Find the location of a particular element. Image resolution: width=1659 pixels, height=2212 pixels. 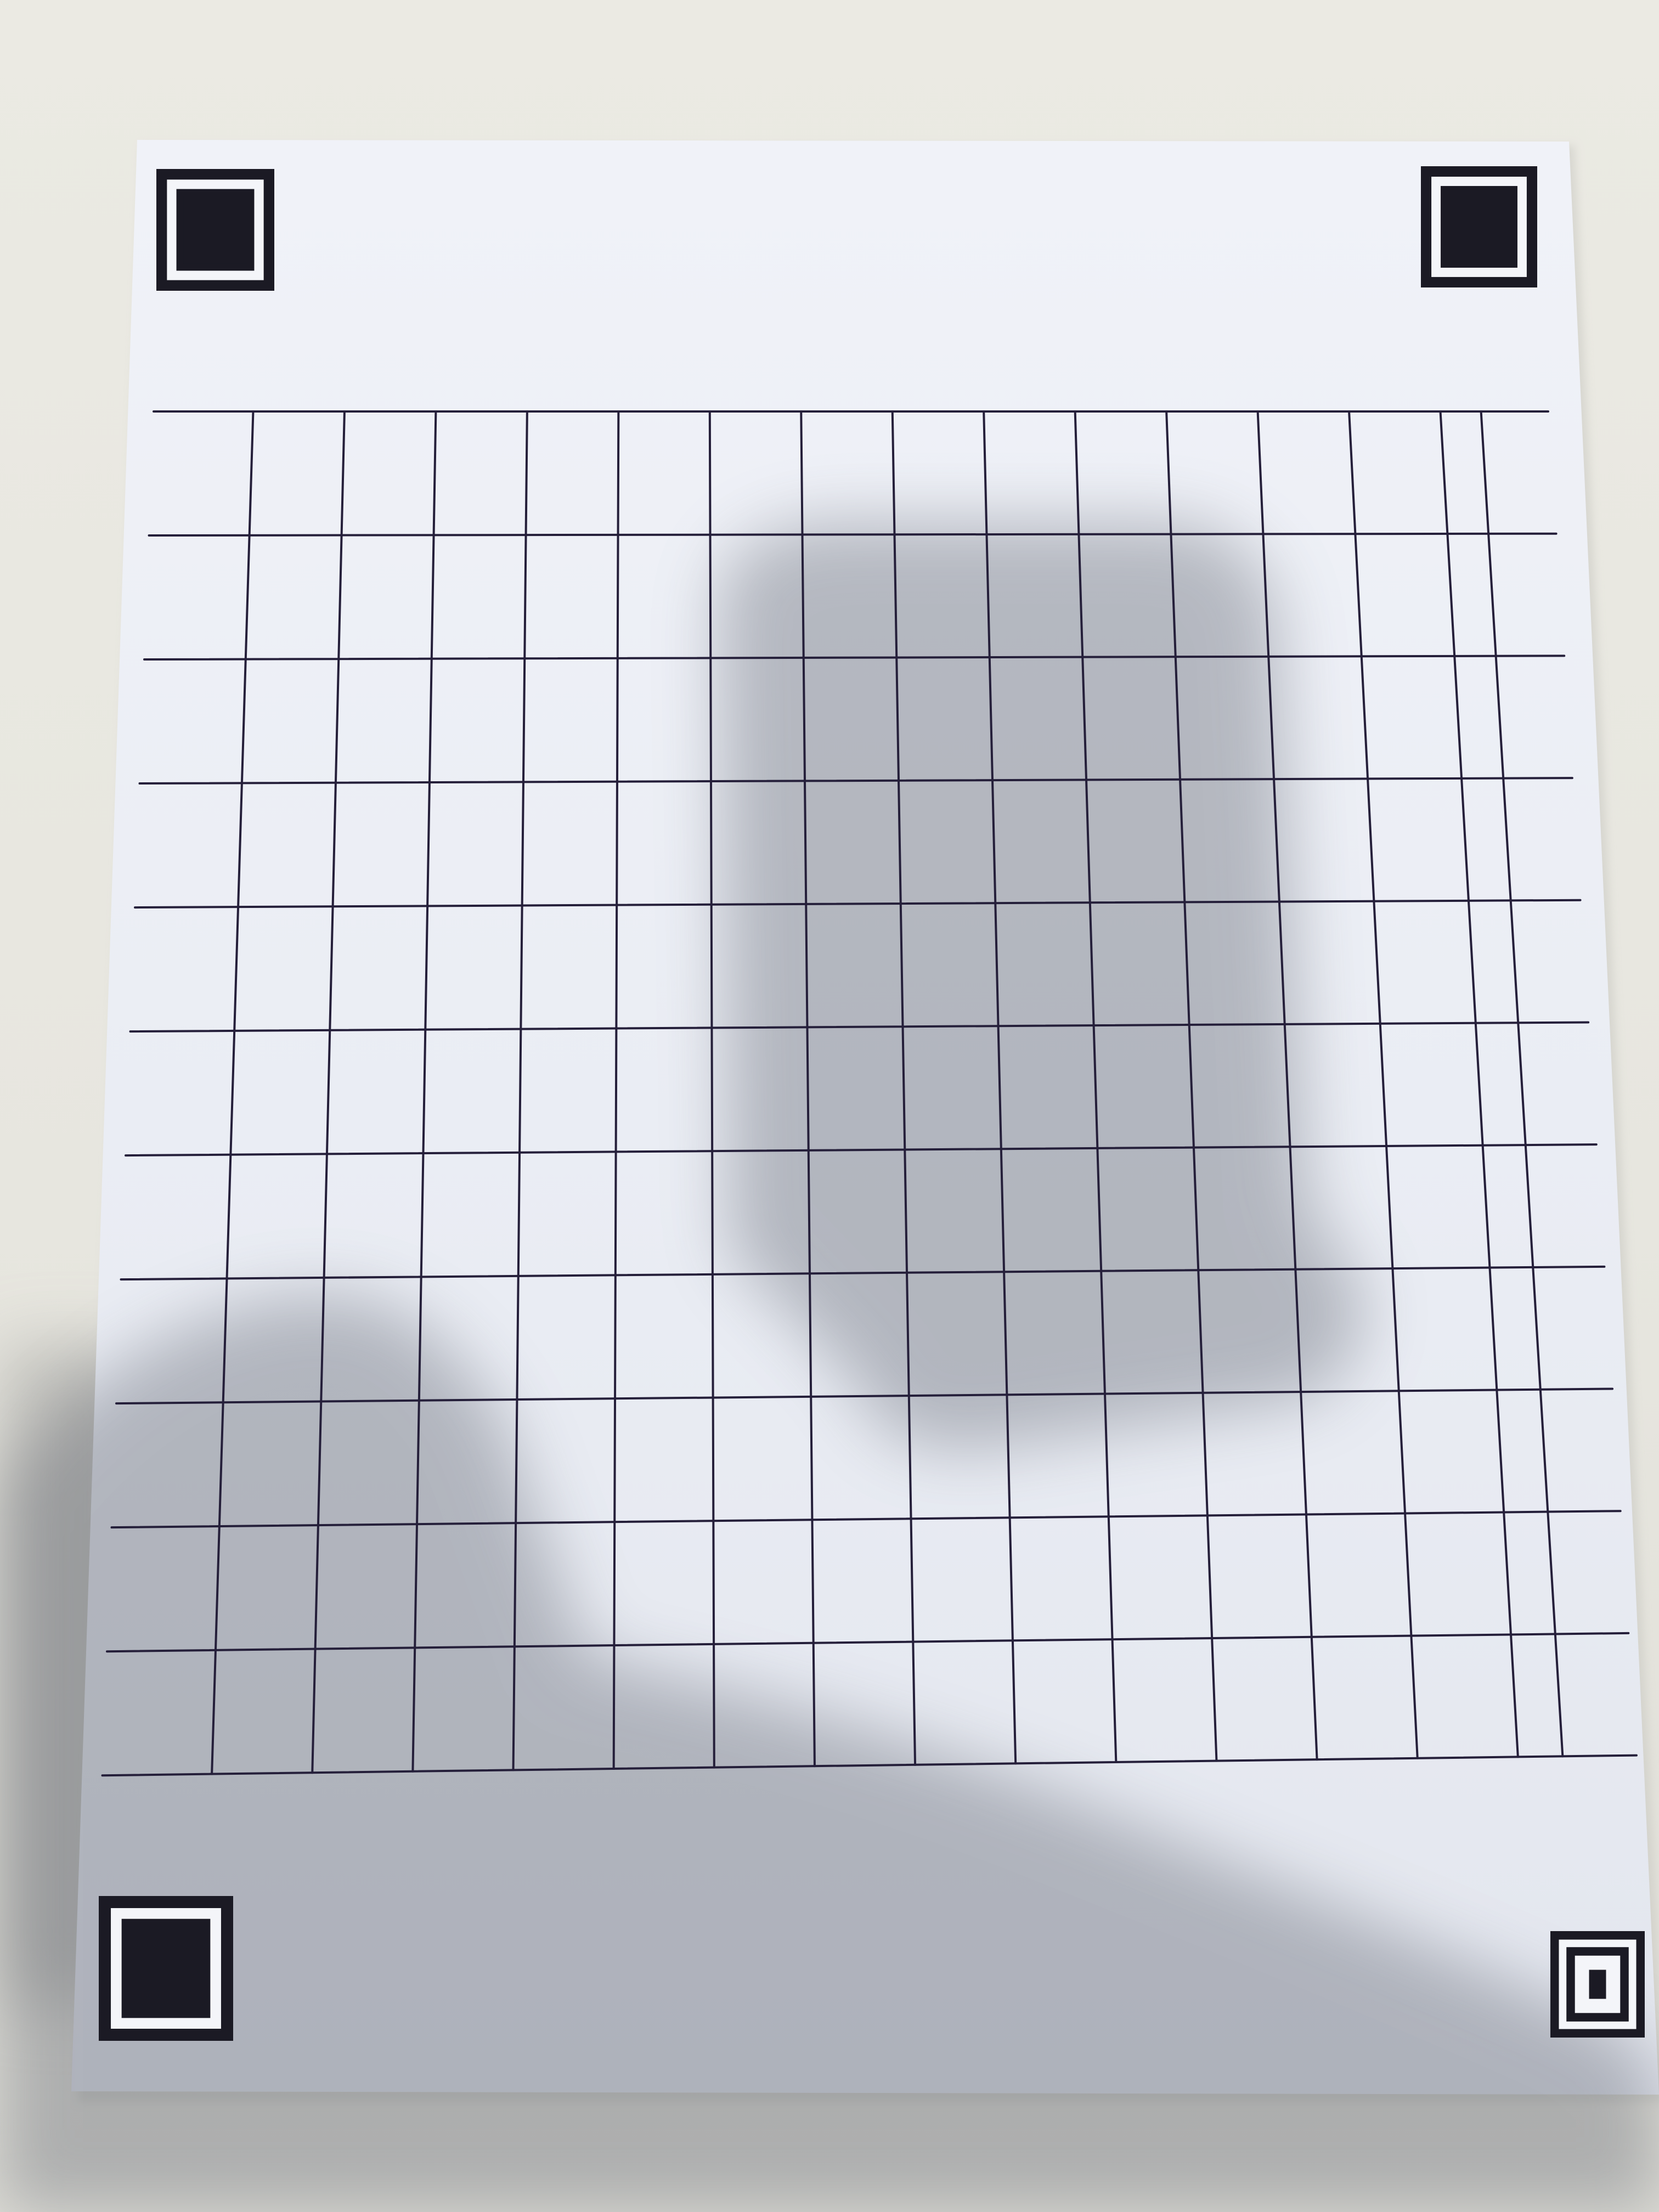

marker-top-left-center is located at coordinates (215, 230).